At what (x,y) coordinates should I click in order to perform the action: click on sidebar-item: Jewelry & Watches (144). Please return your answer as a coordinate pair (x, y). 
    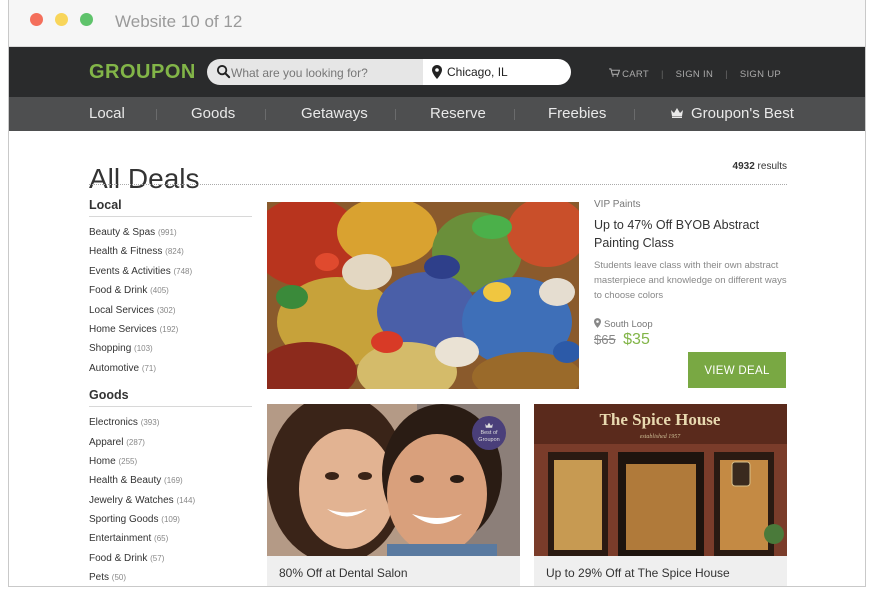
    Looking at the image, I should click on (170, 503).